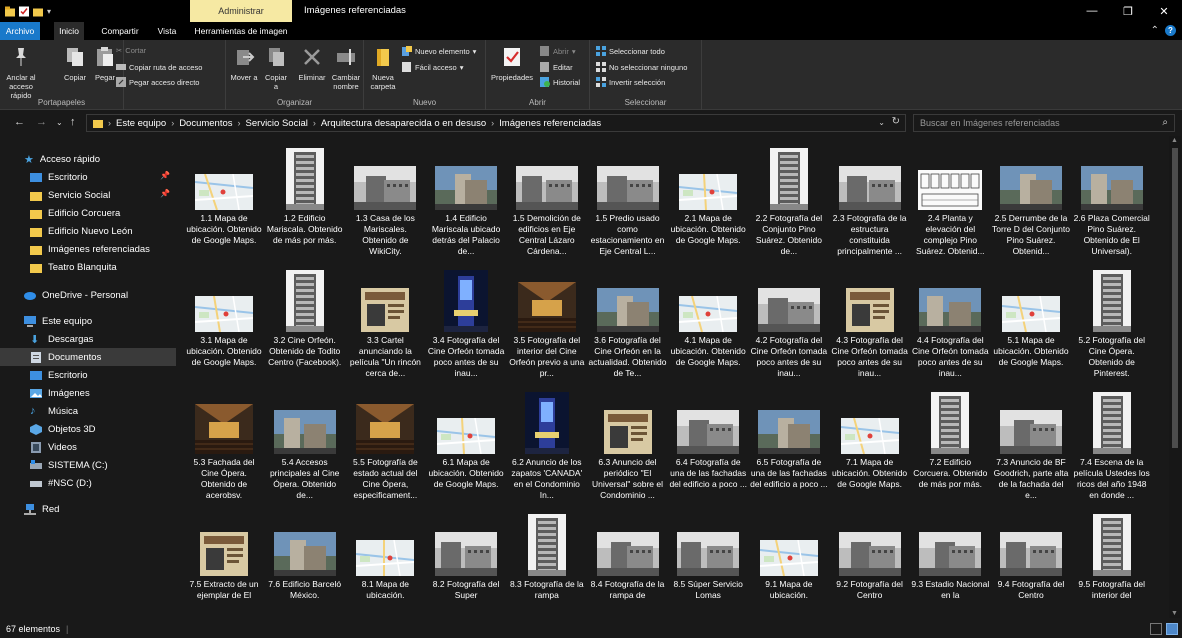  Describe the element at coordinates (1031, 564) in the screenshot. I see `file-item: 9.4 Fotografía del Centro` at that location.